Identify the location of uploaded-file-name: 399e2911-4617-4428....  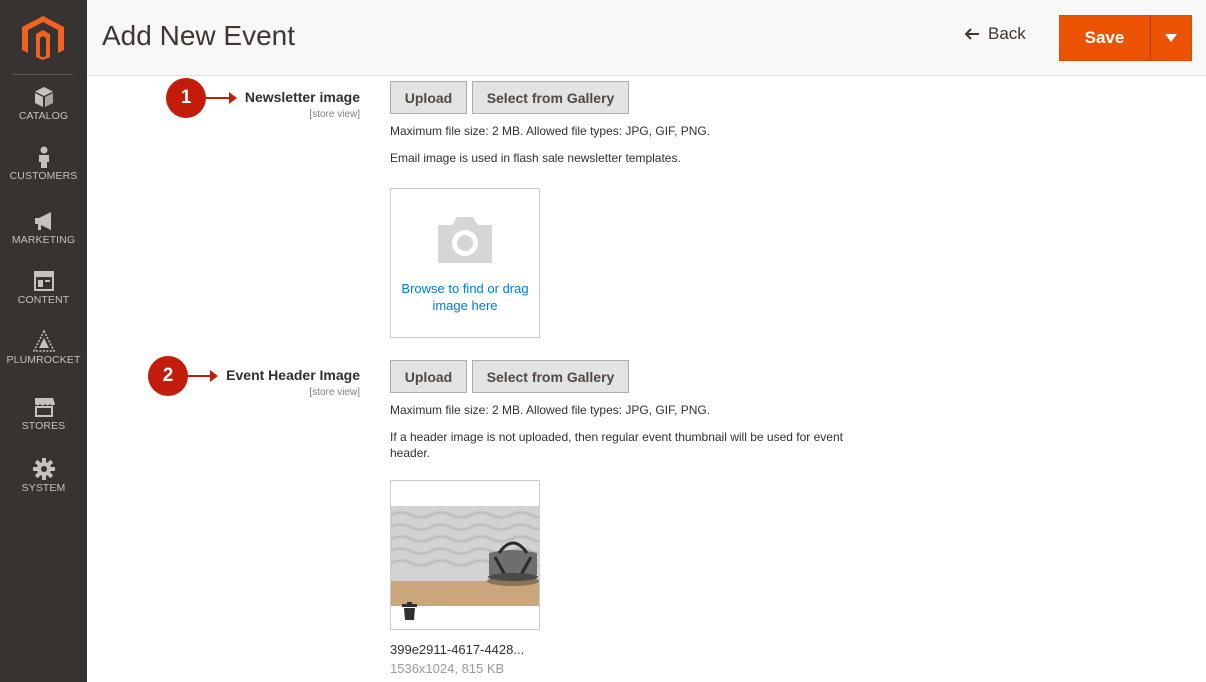
(457, 649).